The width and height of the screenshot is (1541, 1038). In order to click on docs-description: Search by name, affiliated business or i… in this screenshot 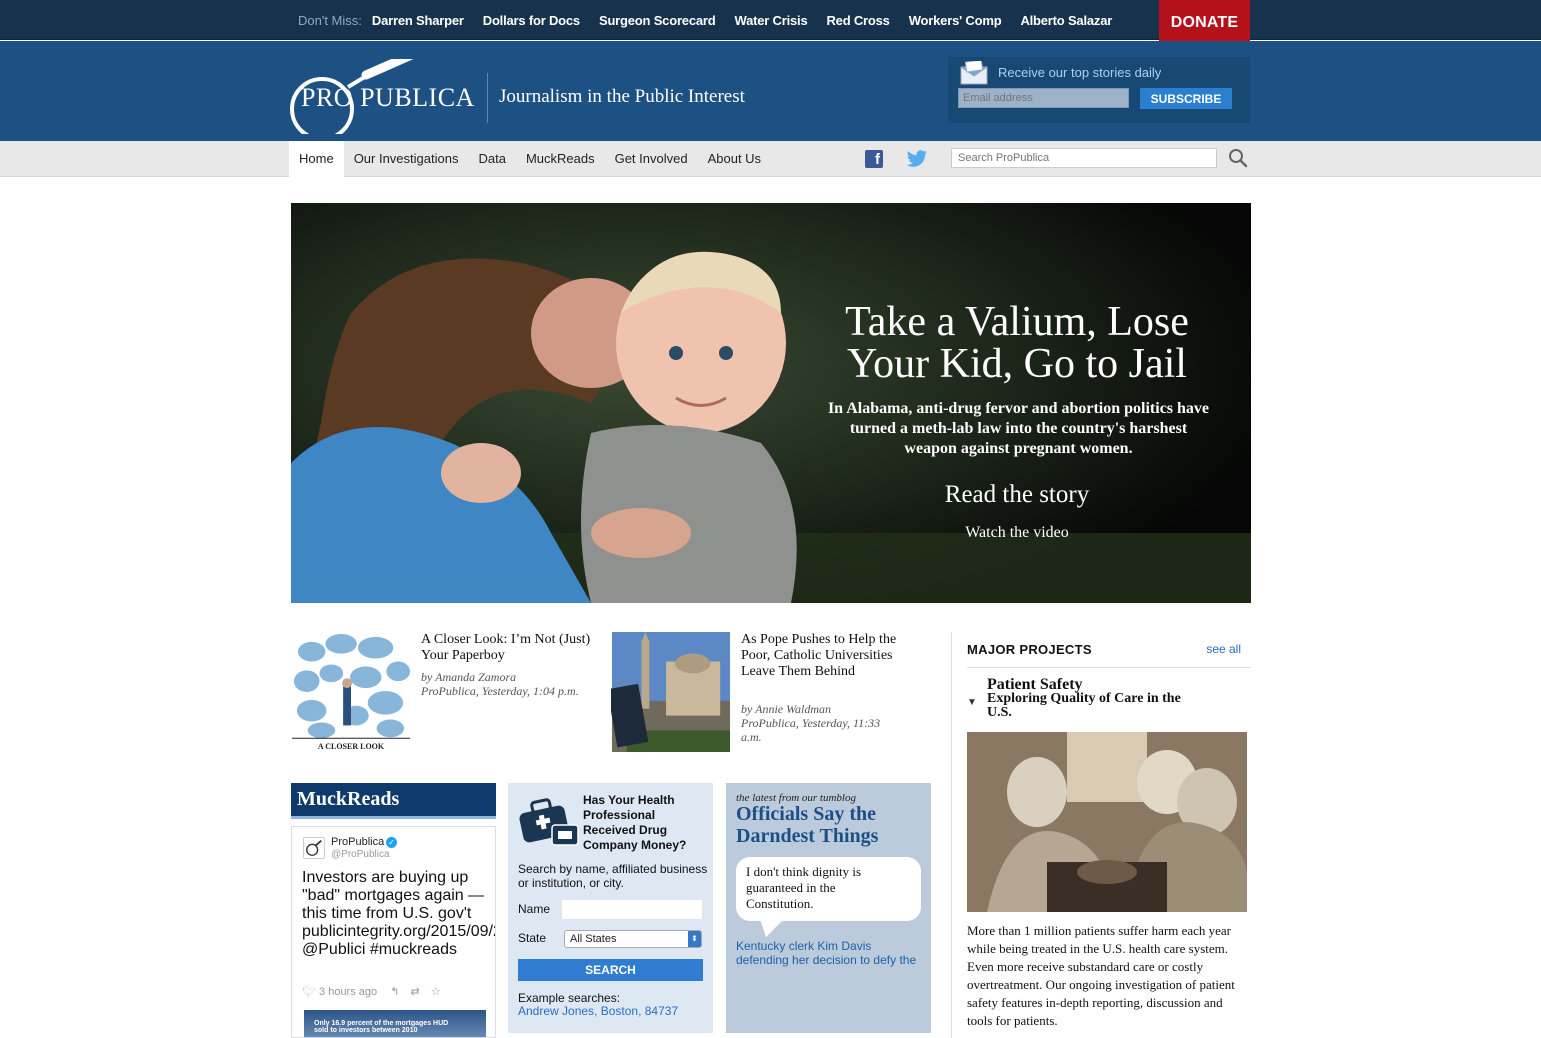, I will do `click(613, 876)`.